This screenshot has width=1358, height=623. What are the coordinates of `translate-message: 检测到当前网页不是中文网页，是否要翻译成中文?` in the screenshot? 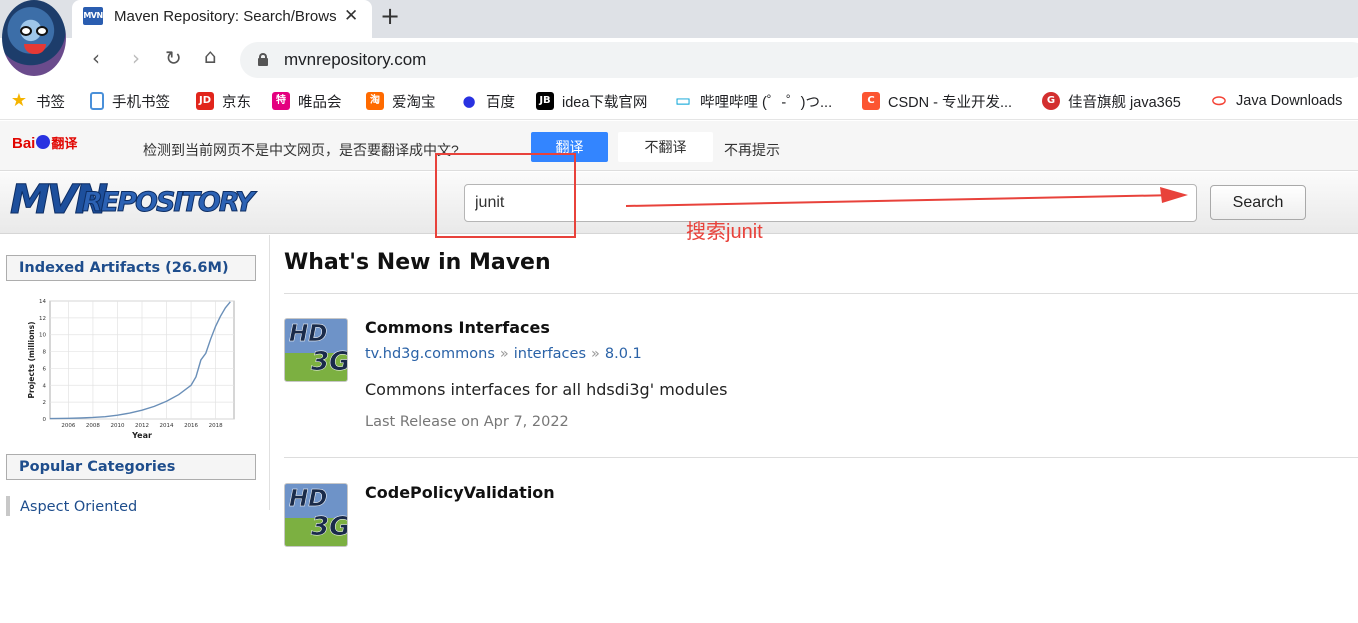 It's located at (301, 150).